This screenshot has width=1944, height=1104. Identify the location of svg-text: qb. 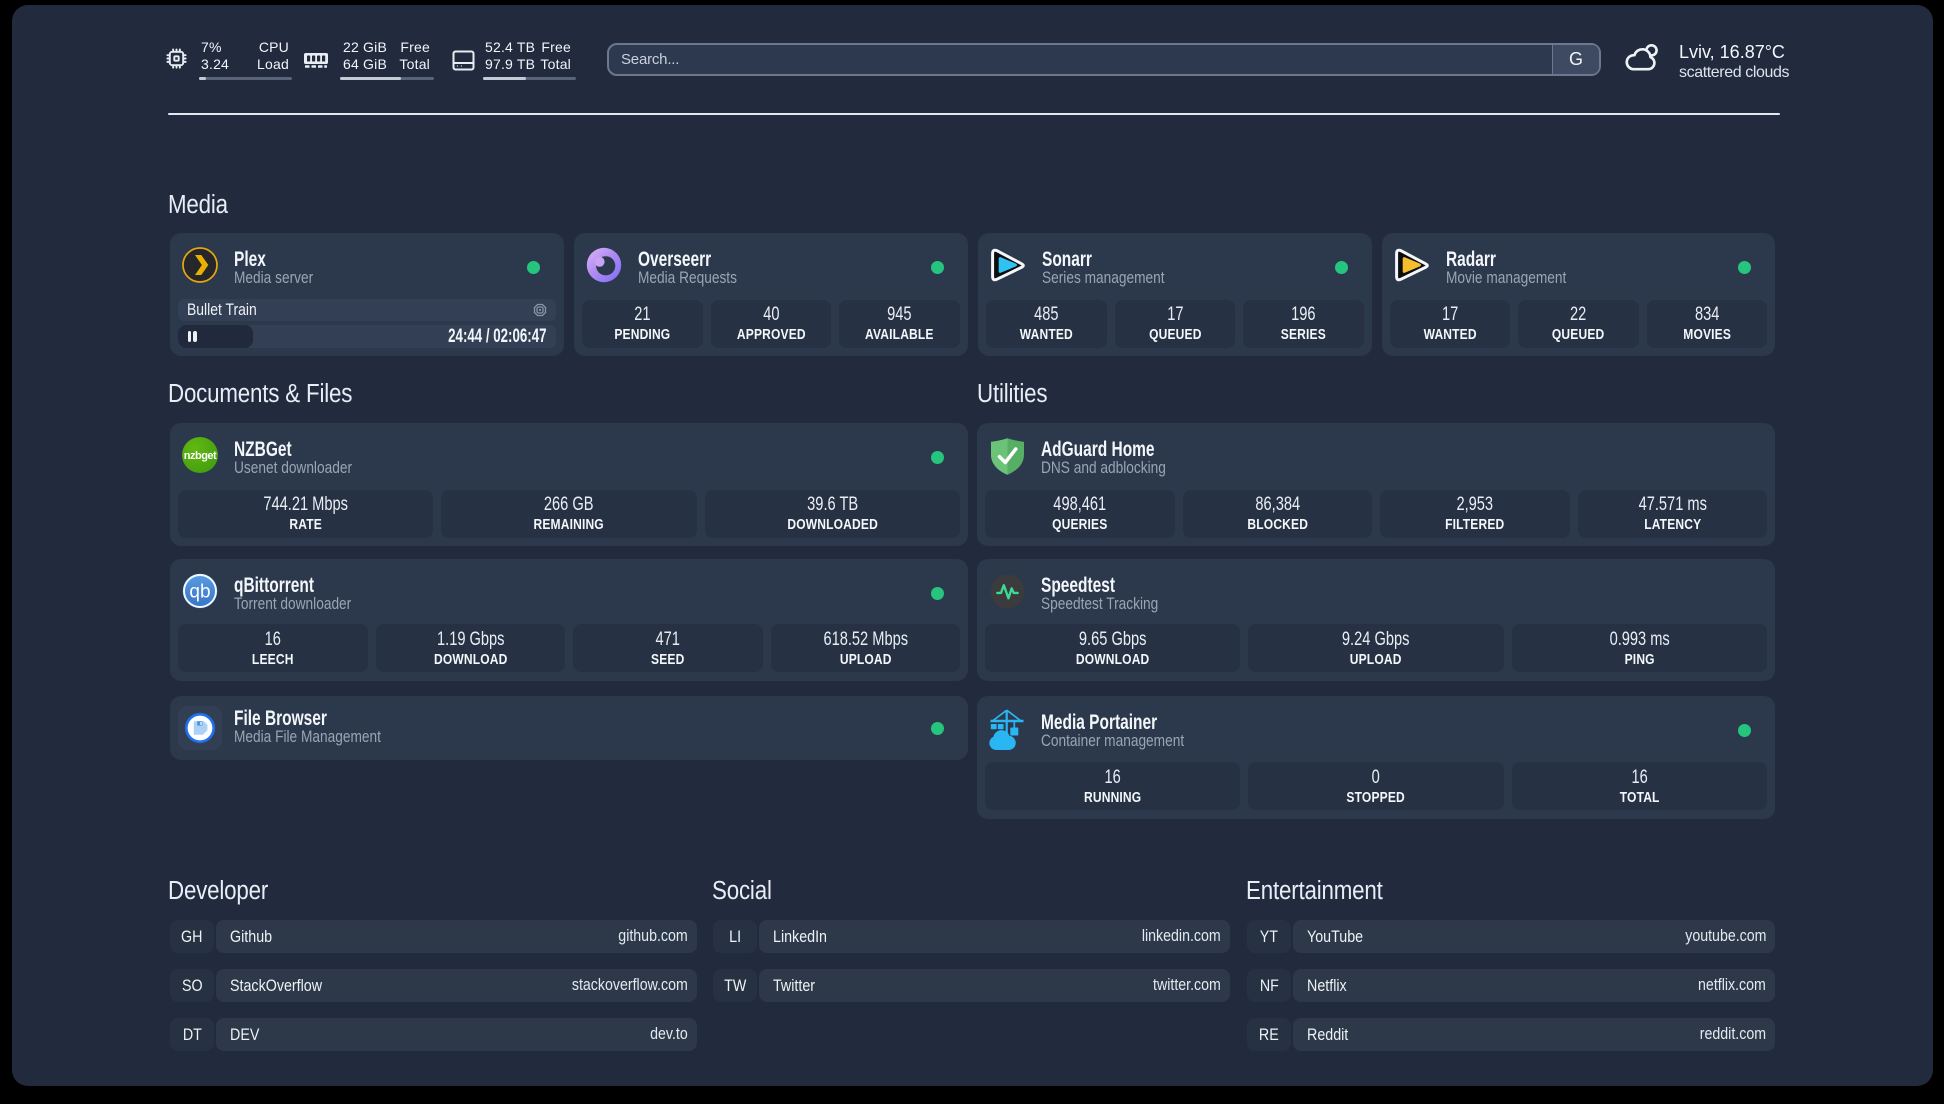
(199, 592).